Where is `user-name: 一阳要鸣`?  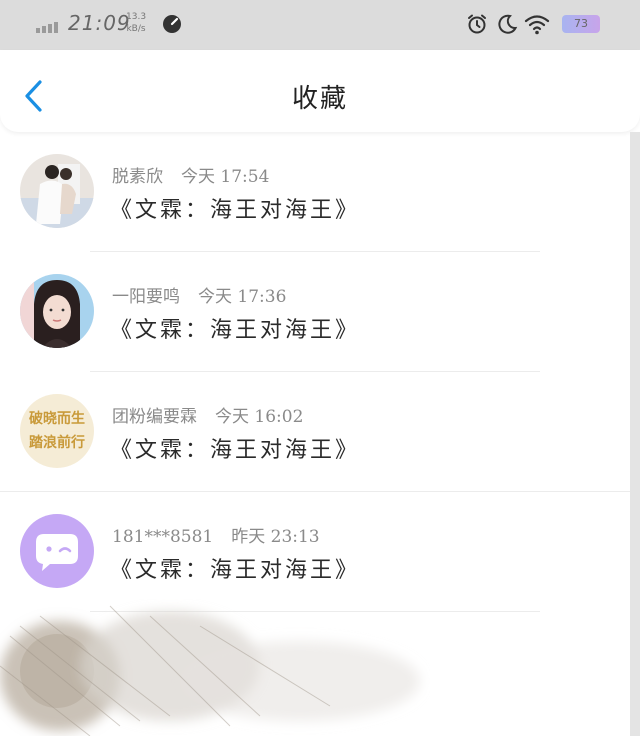 user-name: 一阳要鸣 is located at coordinates (146, 297).